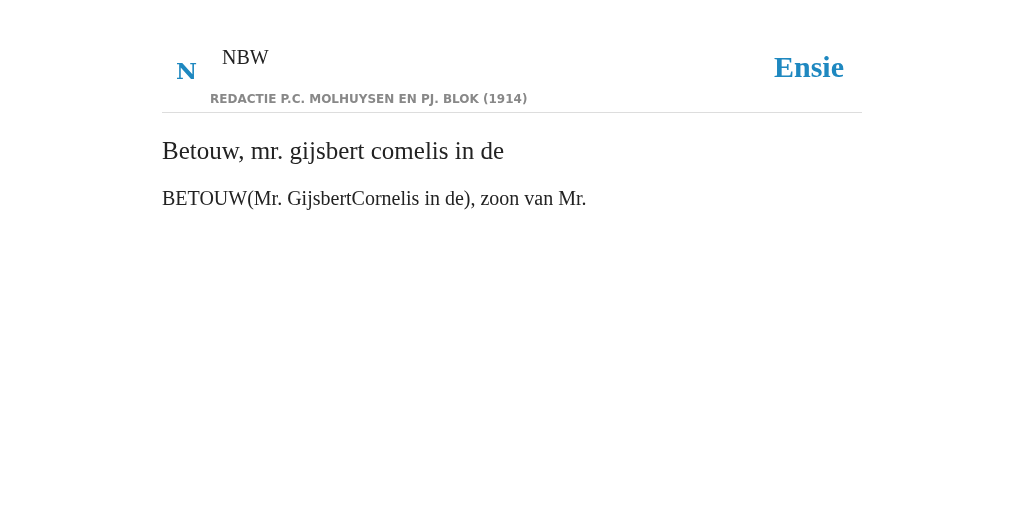  Describe the element at coordinates (369, 99) in the screenshot. I see `subtitle: REDACTIE P.C. MOLHUYSEN EN PJ. BLOK (1914)` at that location.